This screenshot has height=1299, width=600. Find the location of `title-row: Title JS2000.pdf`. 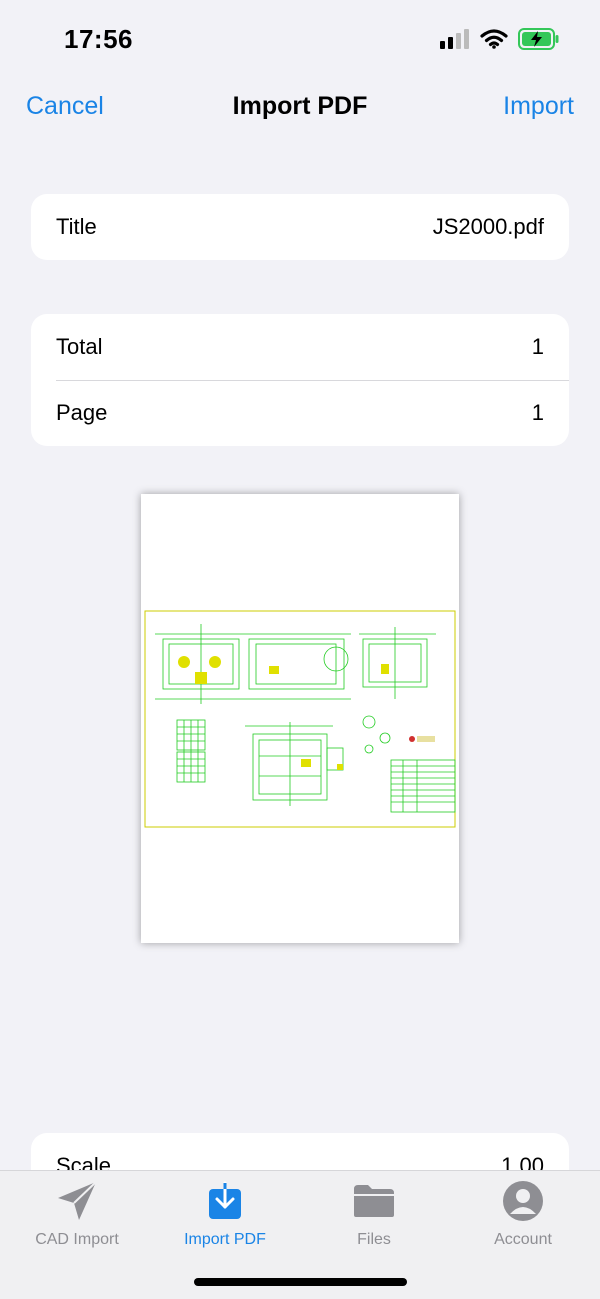

title-row: Title JS2000.pdf is located at coordinates (300, 227).